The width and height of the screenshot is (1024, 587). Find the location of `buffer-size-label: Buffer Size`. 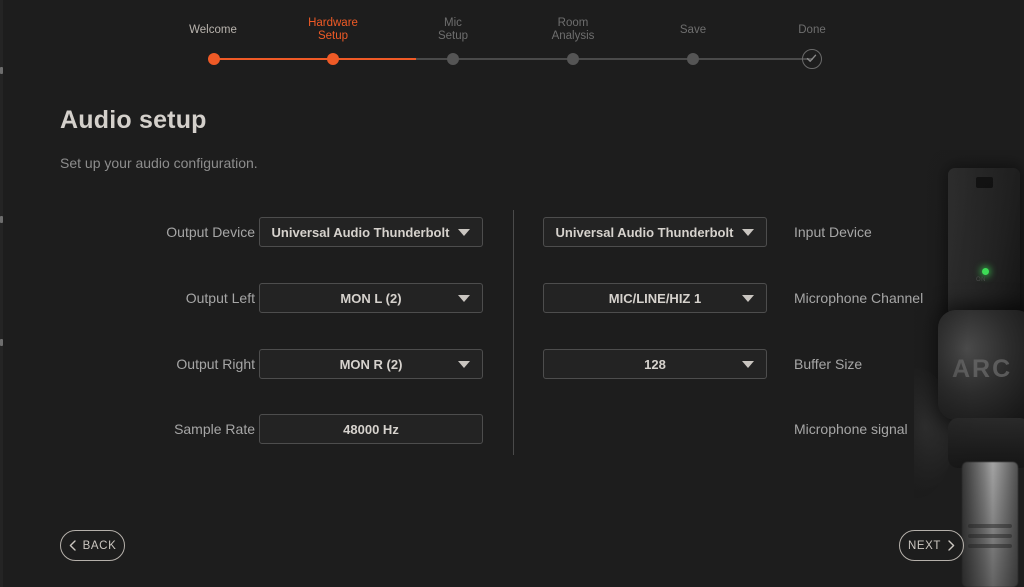

buffer-size-label: Buffer Size is located at coordinates (828, 364).